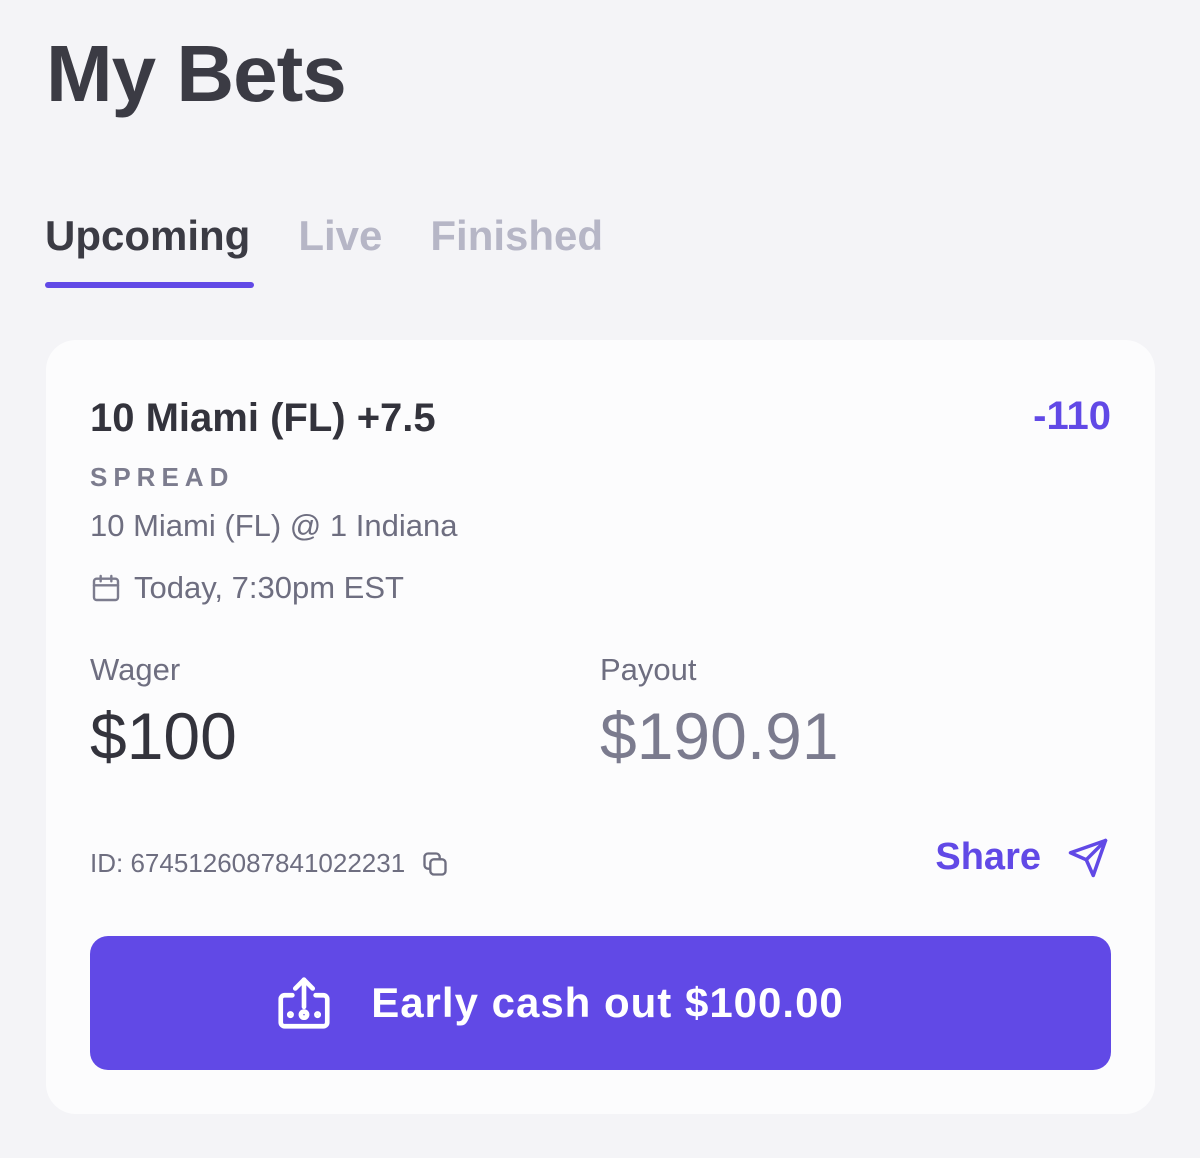 The width and height of the screenshot is (1200, 1158). What do you see at coordinates (607, 1002) in the screenshot?
I see `cash-out-label: Early cash out $100.00` at bounding box center [607, 1002].